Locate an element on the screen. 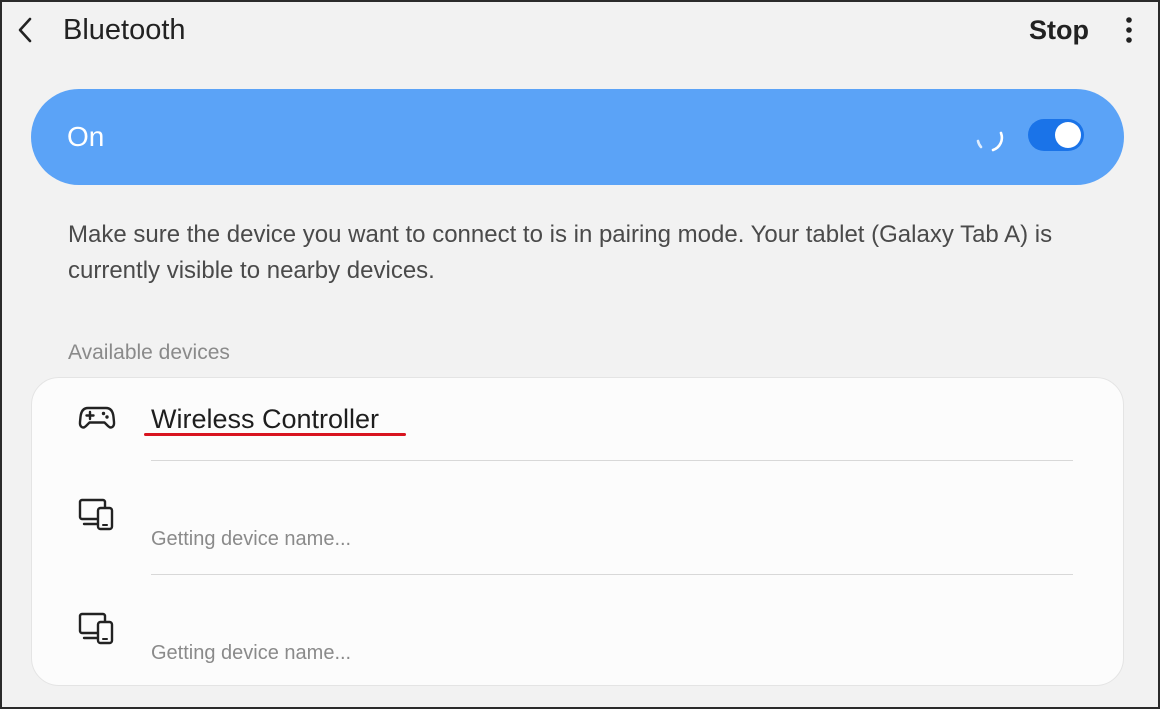 This screenshot has width=1160, height=709. device-name: Wireless Controller is located at coordinates (265, 419).